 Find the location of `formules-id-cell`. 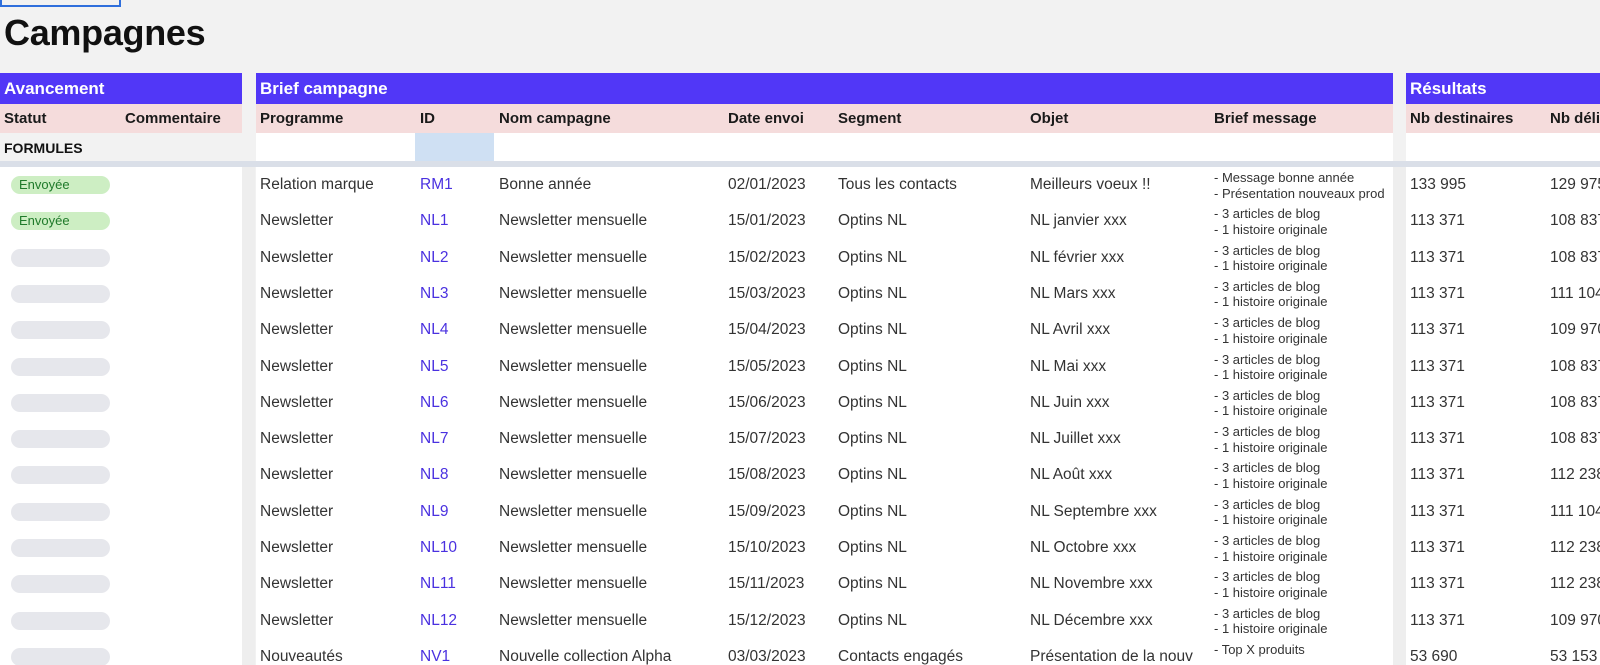

formules-id-cell is located at coordinates (454, 148).